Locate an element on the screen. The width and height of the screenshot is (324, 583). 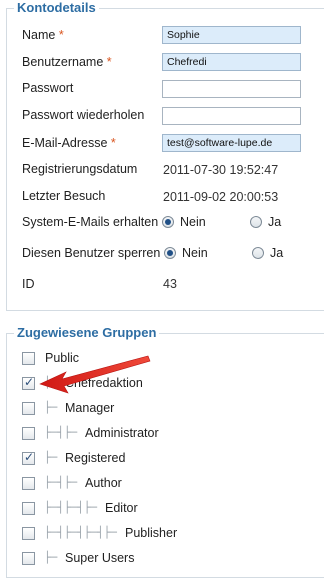
password-label: Passwort is located at coordinates (48, 88).